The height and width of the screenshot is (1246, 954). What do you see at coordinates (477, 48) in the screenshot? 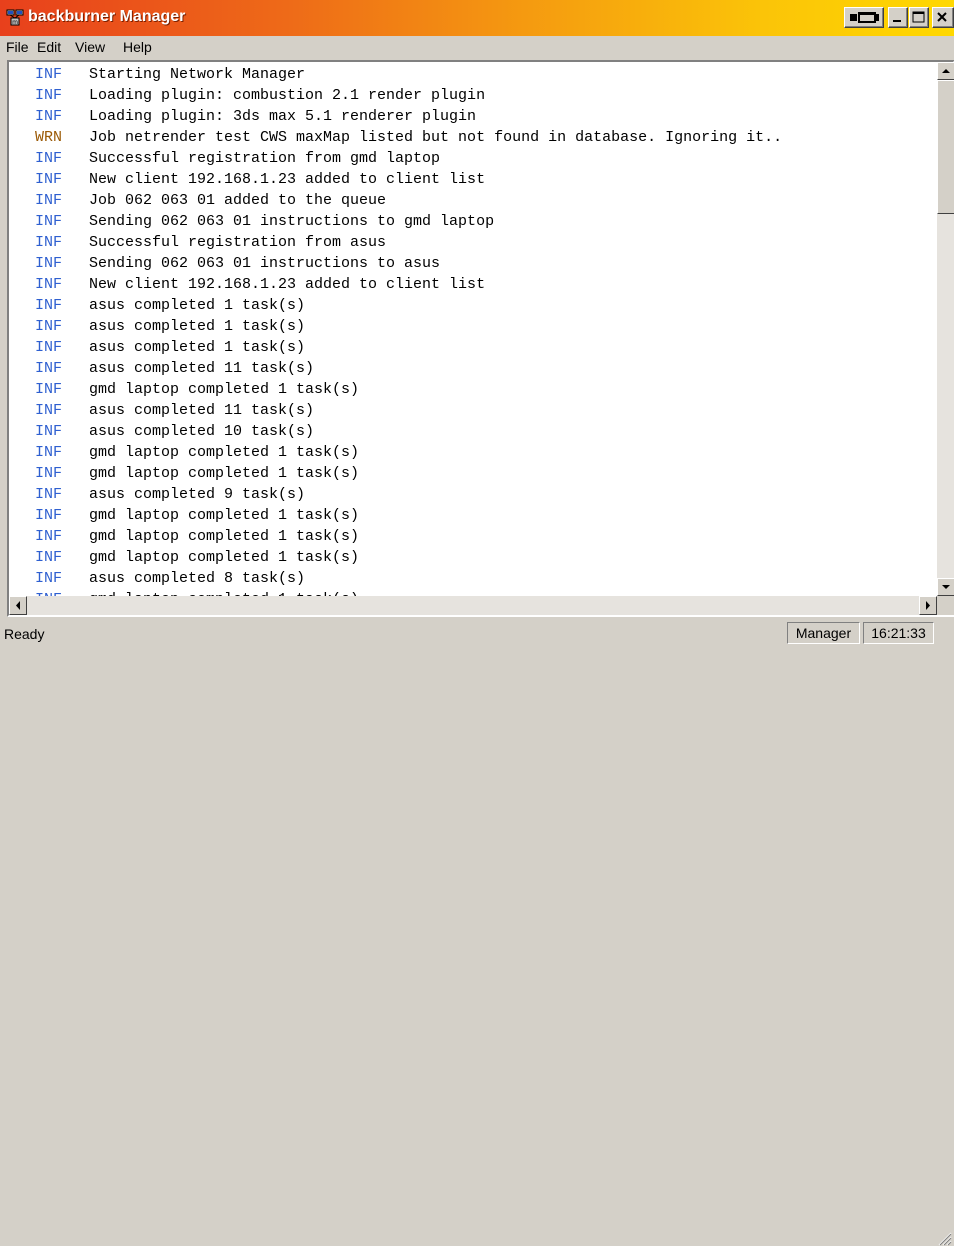
I see `menu-bar: File Edit View Help` at bounding box center [477, 48].